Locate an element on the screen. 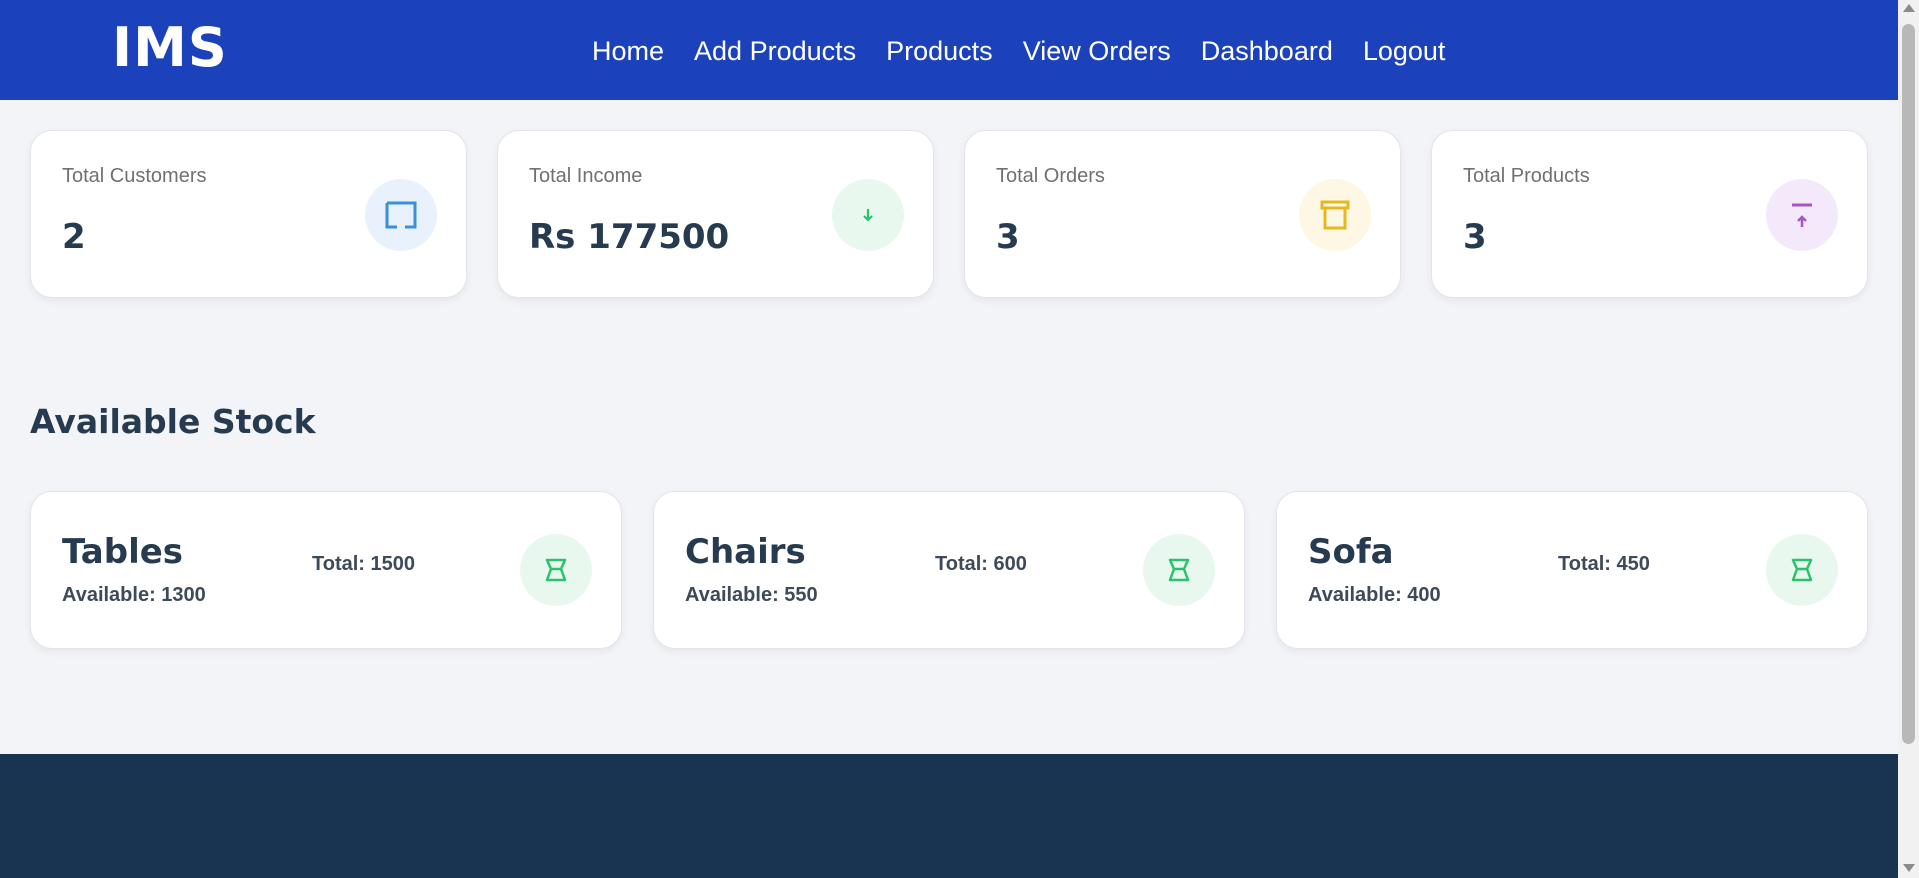 This screenshot has width=1919, height=878. archive-box-icon is located at coordinates (1335, 215).